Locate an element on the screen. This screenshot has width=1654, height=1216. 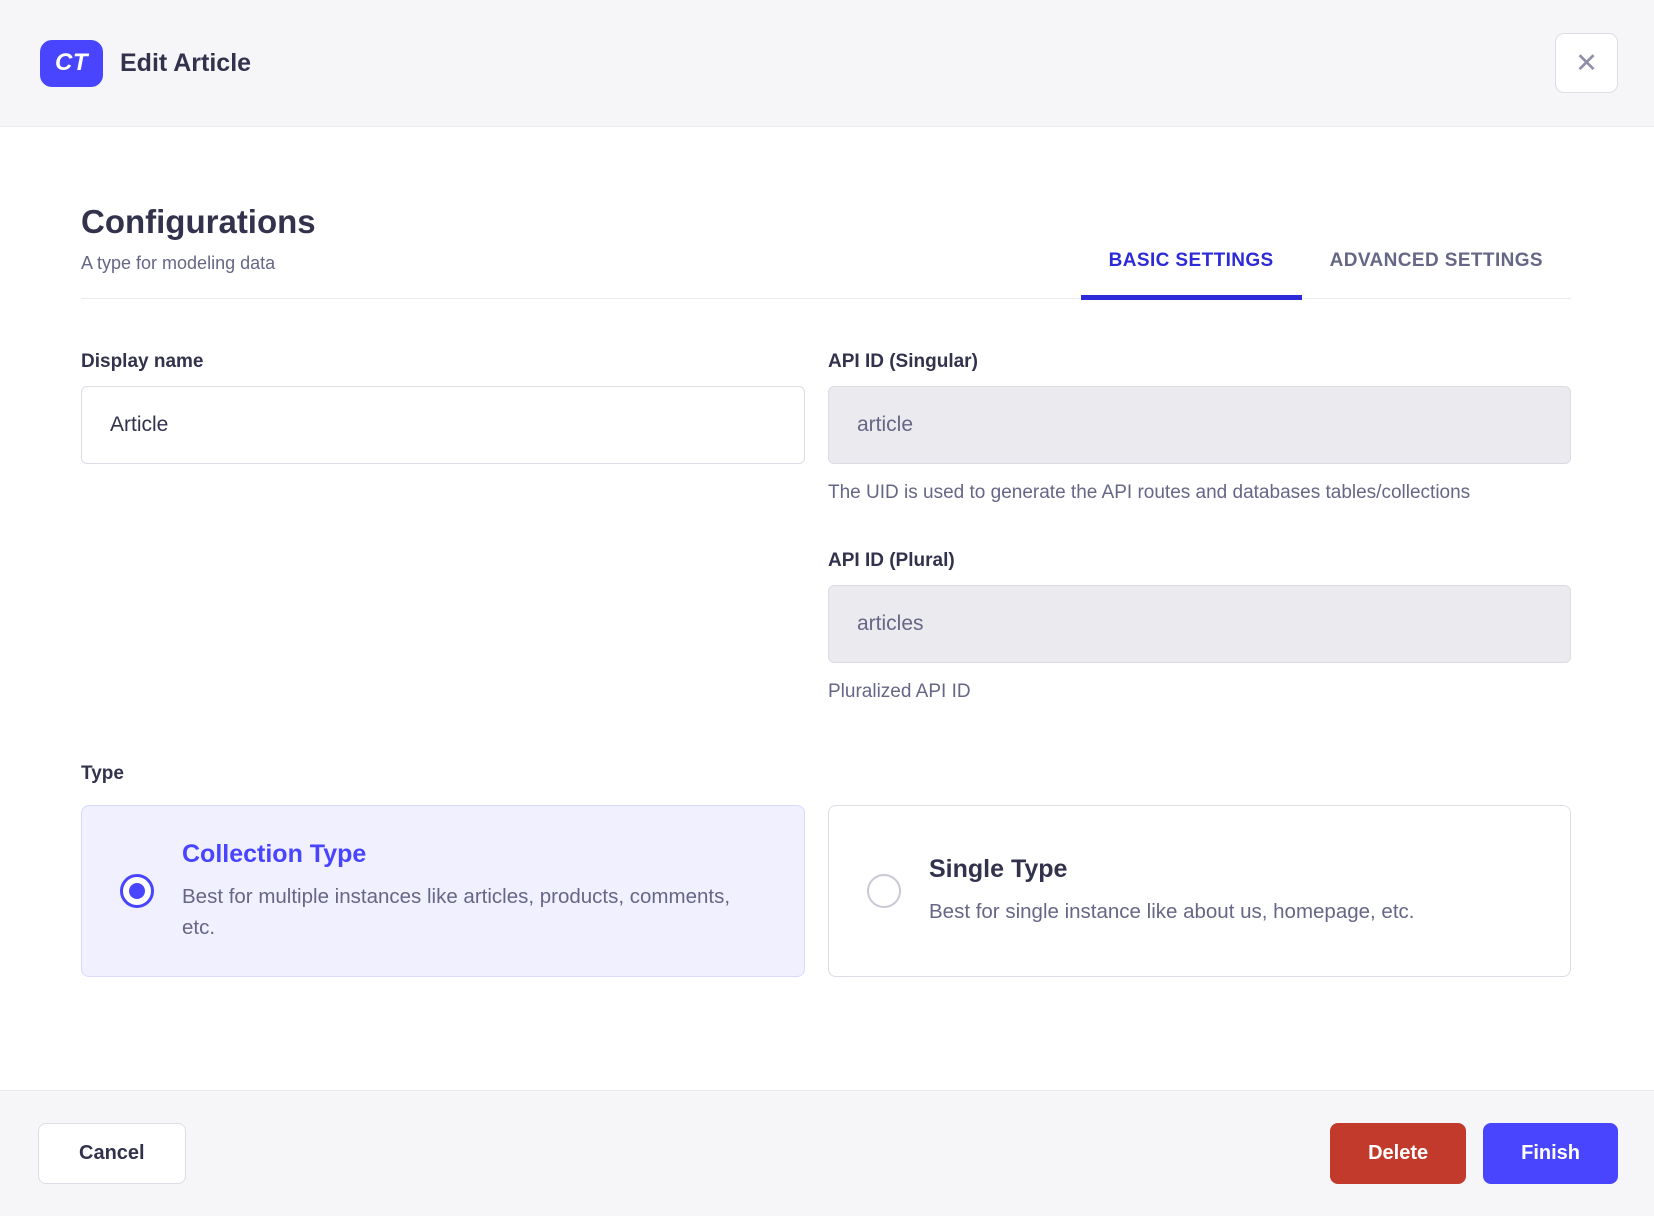
tab-advanced-settings: ADVANCED SETTINGS is located at coordinates (1436, 274).